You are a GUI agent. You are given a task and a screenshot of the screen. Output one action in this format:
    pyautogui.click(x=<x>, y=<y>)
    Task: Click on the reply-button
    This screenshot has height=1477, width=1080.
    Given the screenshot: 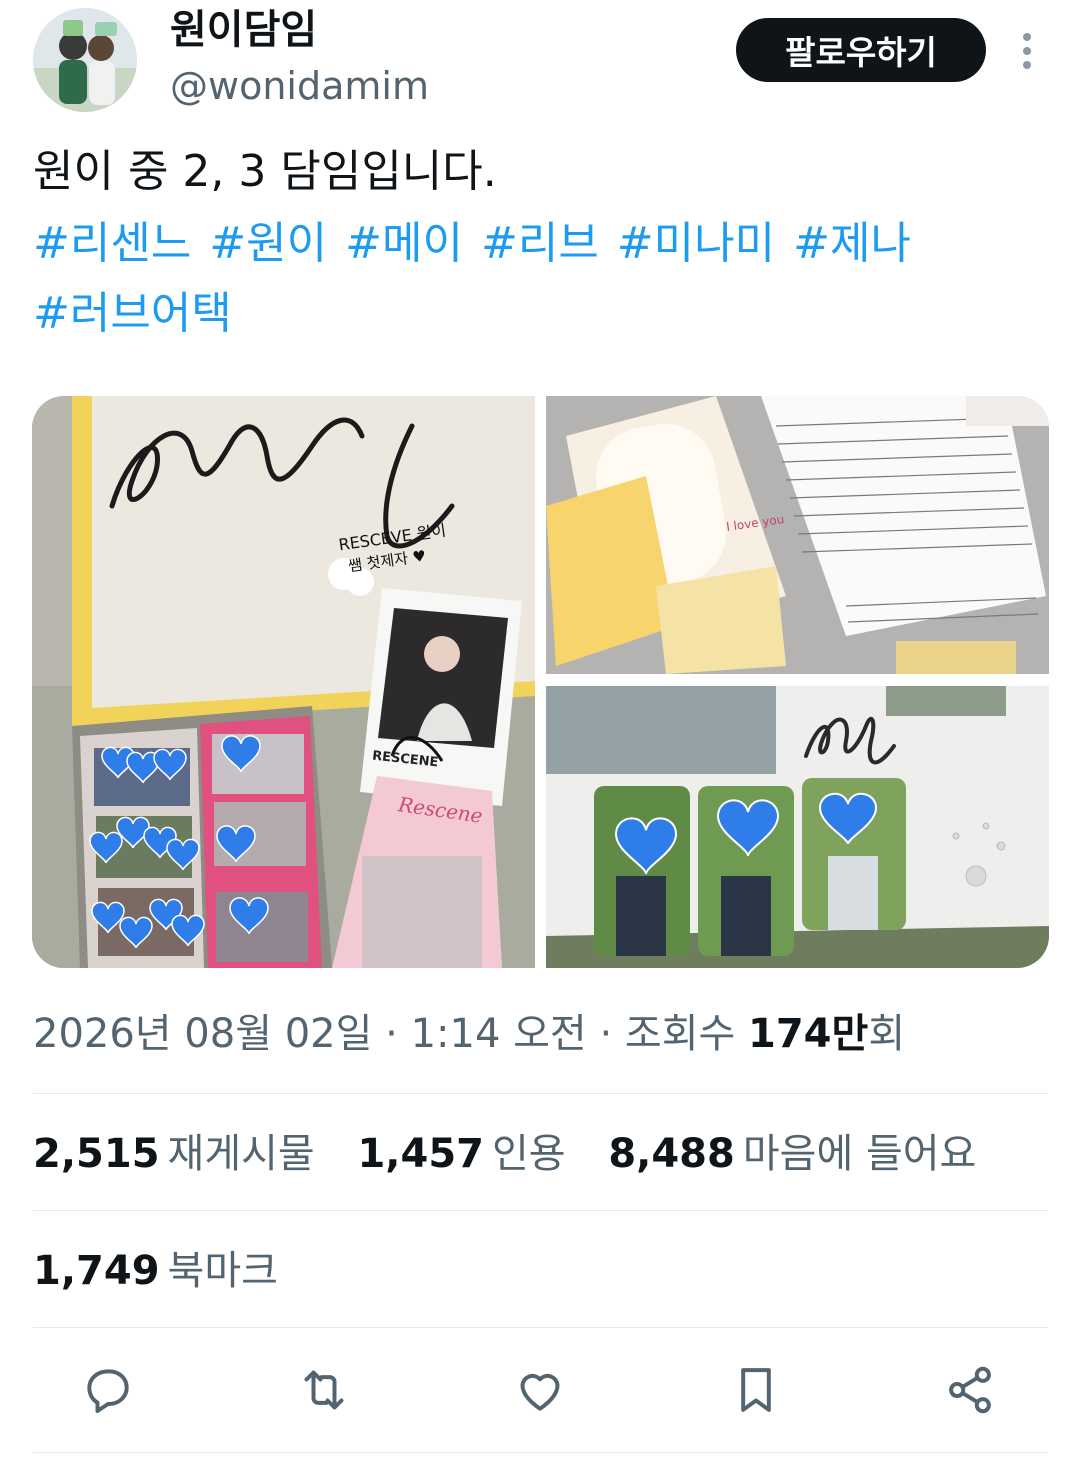 What is the action you would take?
    pyautogui.click(x=108, y=1390)
    